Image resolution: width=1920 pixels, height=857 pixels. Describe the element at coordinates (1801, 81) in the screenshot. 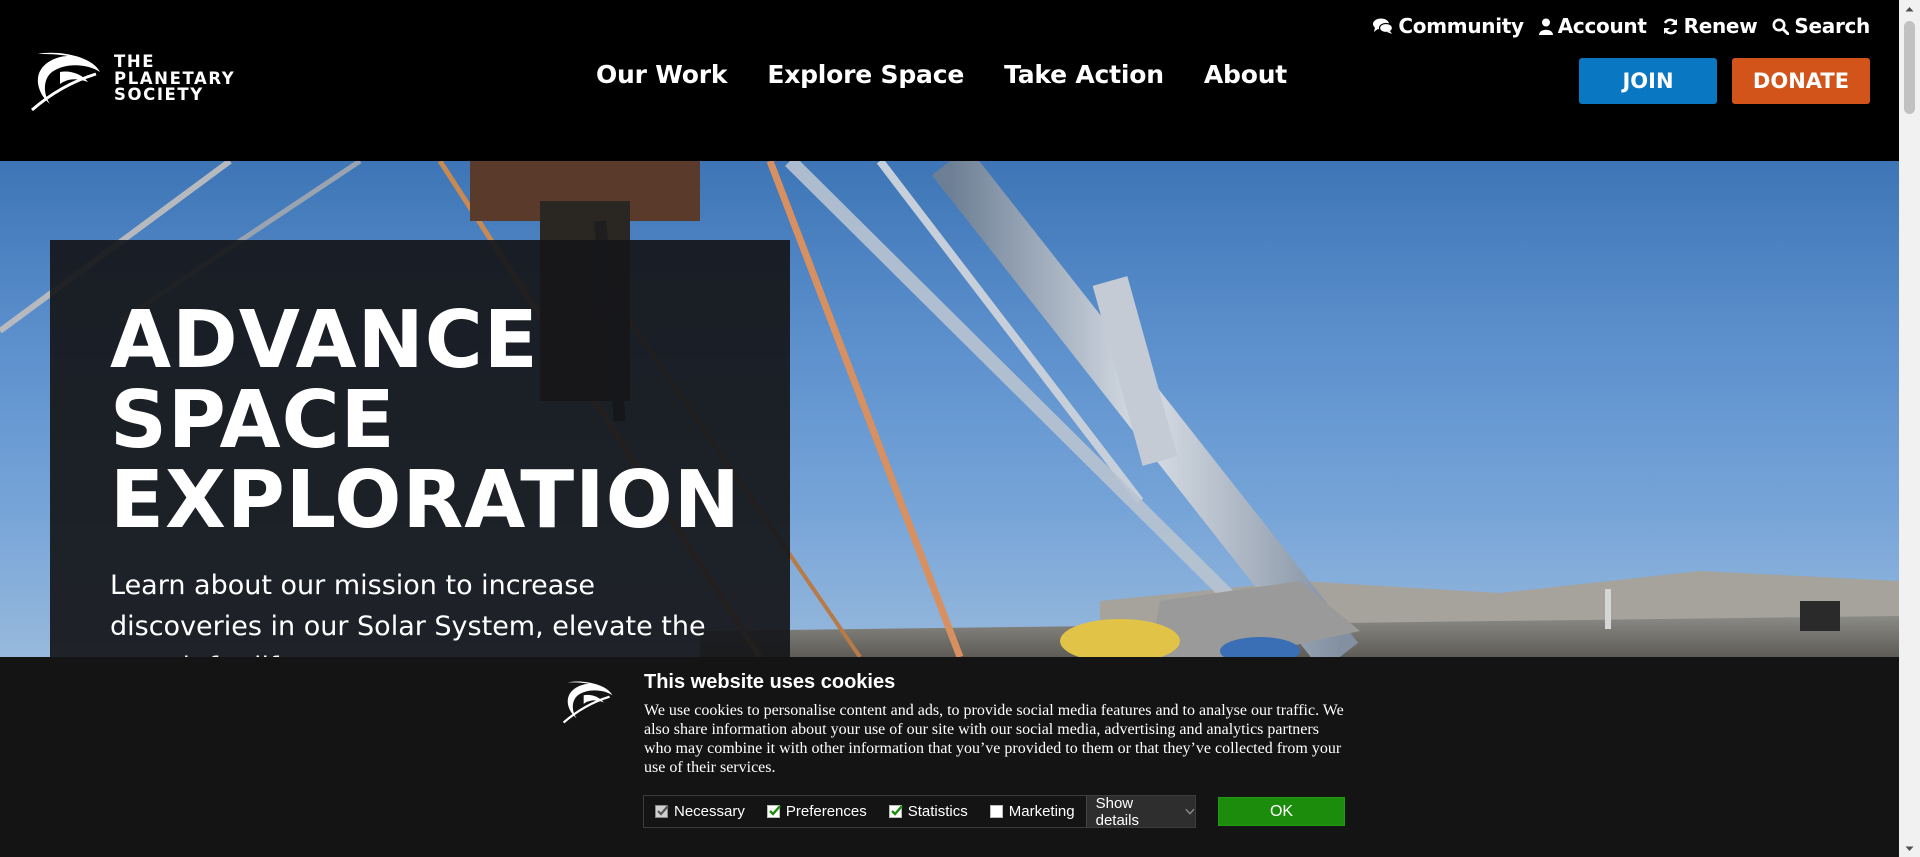

I see `donate-button: DONATE` at that location.